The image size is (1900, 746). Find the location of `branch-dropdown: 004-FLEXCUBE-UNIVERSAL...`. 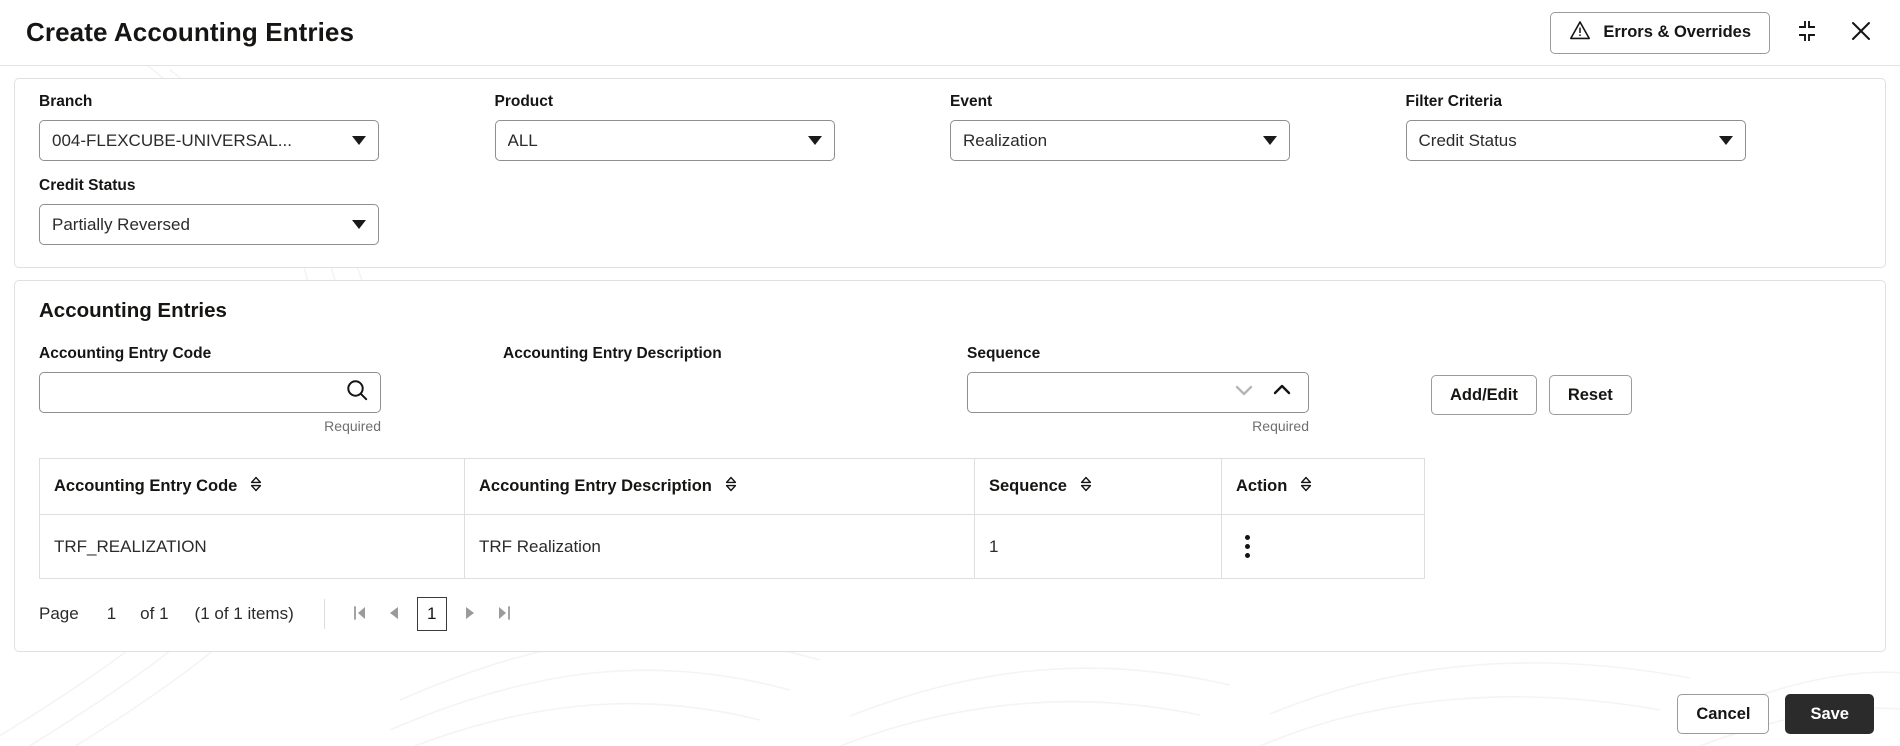

branch-dropdown: 004-FLEXCUBE-UNIVERSAL... is located at coordinates (209, 140).